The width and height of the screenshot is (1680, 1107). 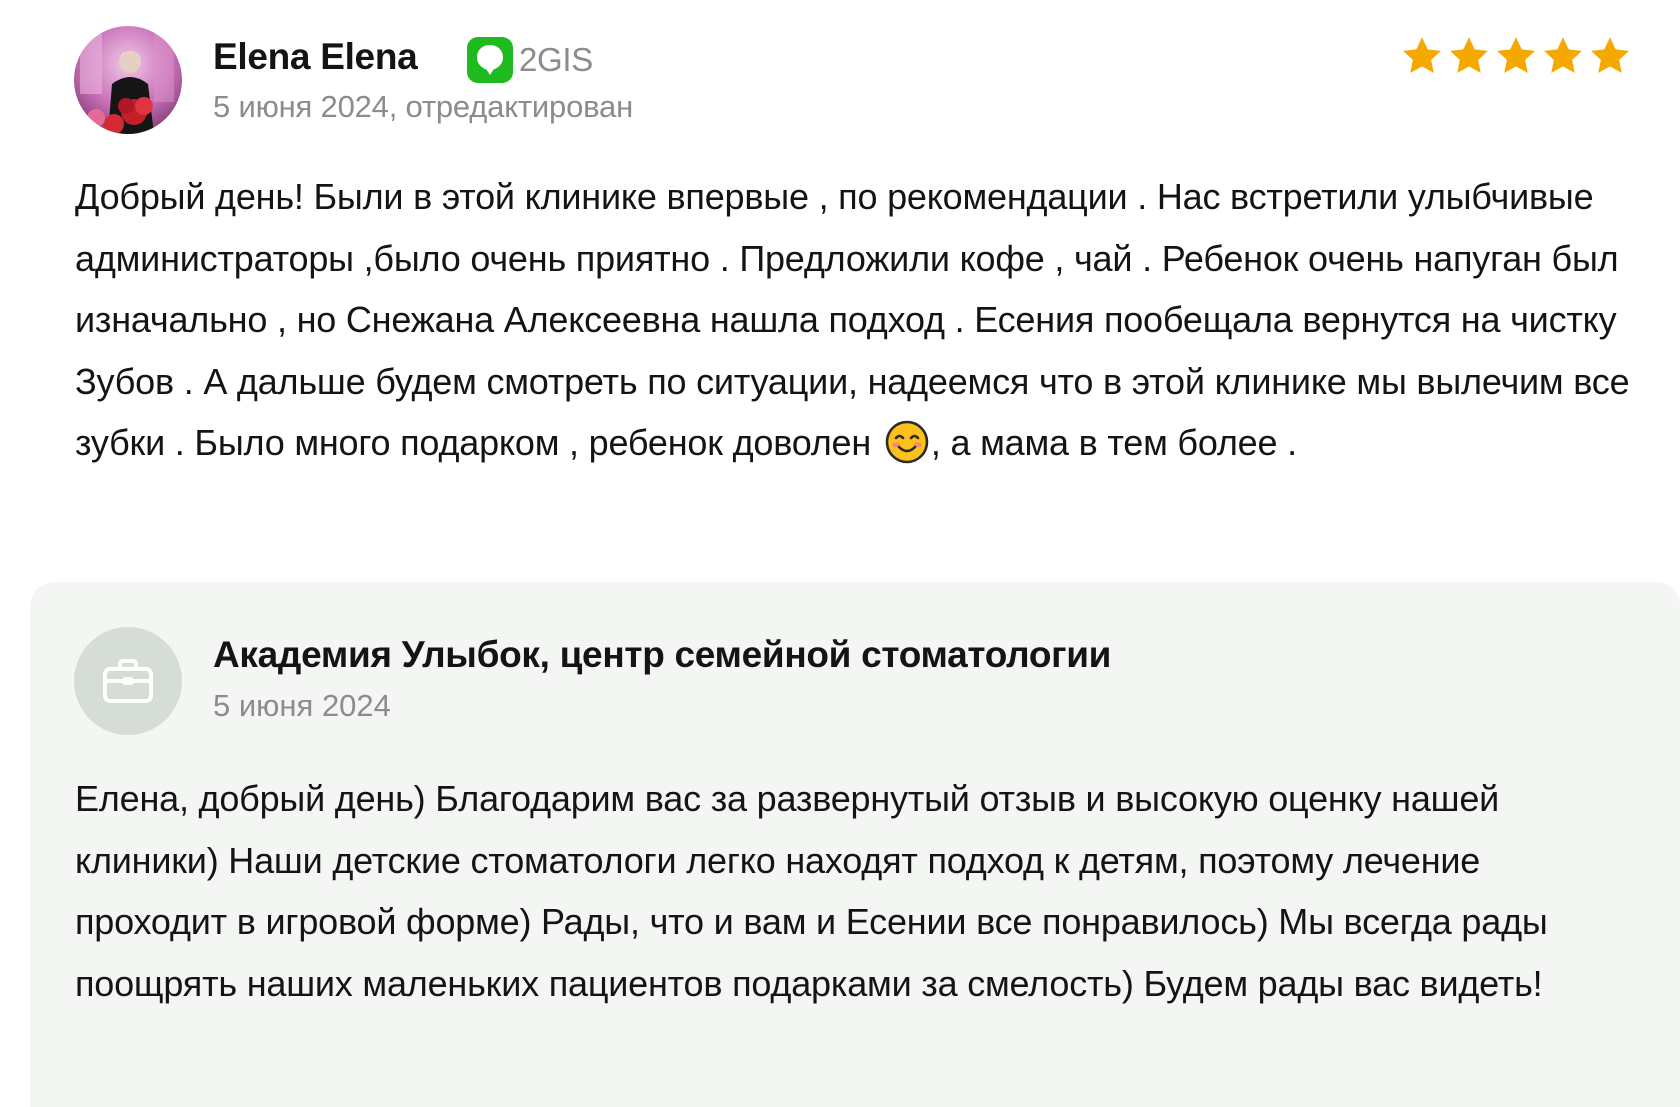 What do you see at coordinates (907, 442) in the screenshot?
I see `smiling-face-emoji-icon` at bounding box center [907, 442].